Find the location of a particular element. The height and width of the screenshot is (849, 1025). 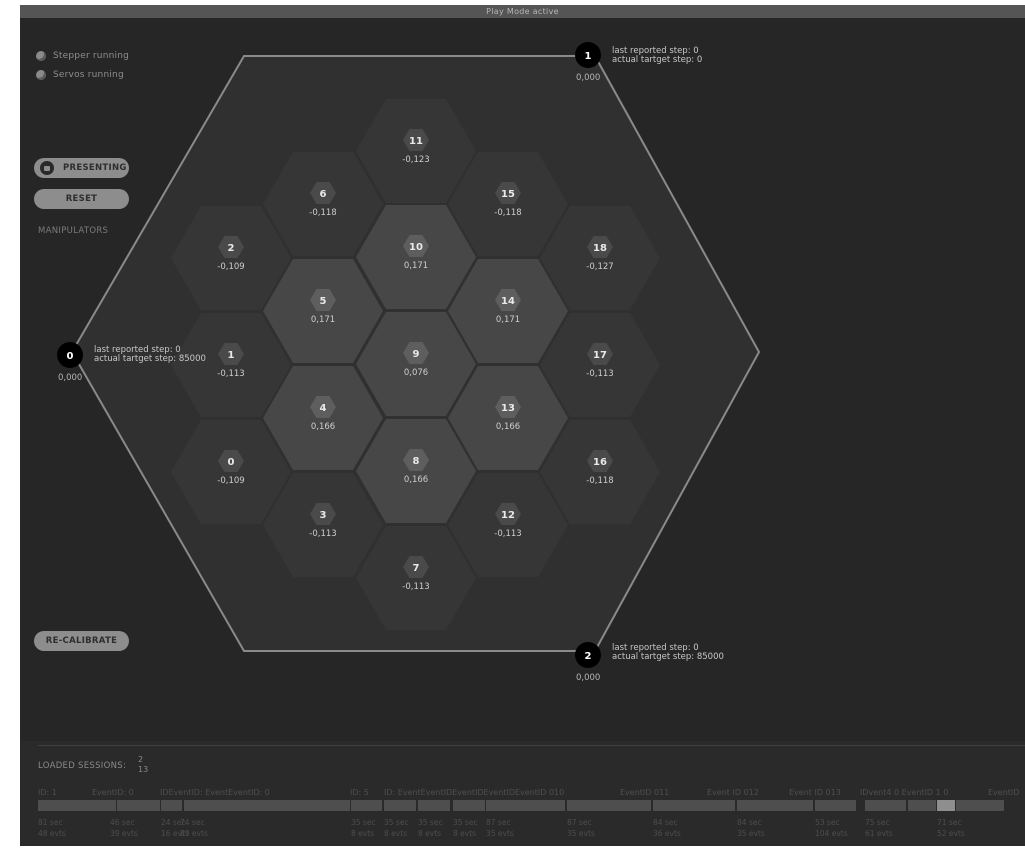

actuator-id: 2 is located at coordinates (588, 656).